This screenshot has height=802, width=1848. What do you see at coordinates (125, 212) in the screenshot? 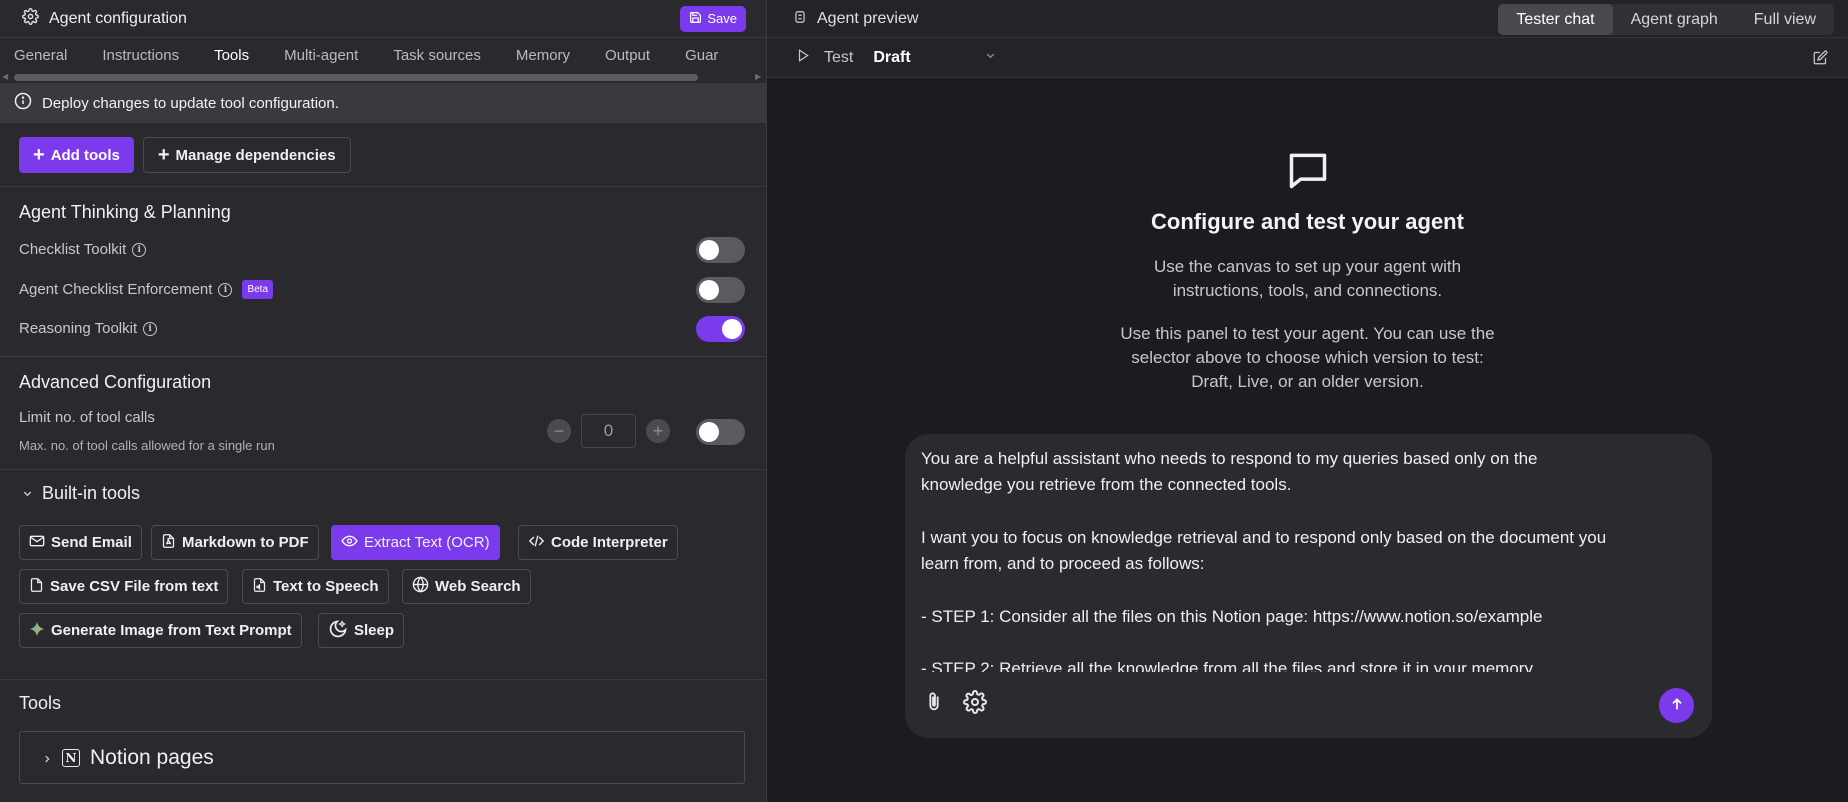
I see `thinking-section-title: Agent Thinking & Planning` at bounding box center [125, 212].